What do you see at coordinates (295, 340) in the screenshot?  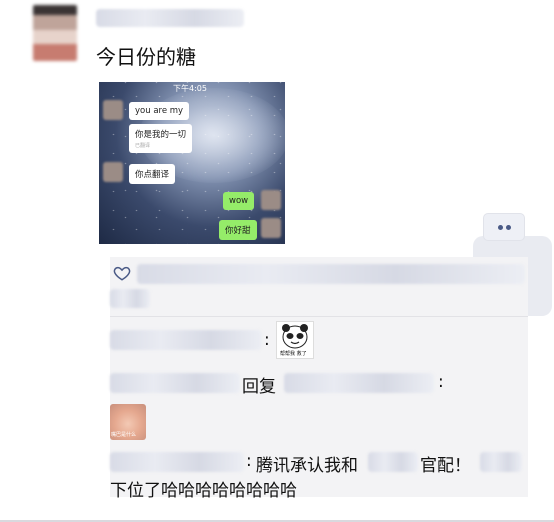 I see `panda-sticker: 帮帮我 救了` at bounding box center [295, 340].